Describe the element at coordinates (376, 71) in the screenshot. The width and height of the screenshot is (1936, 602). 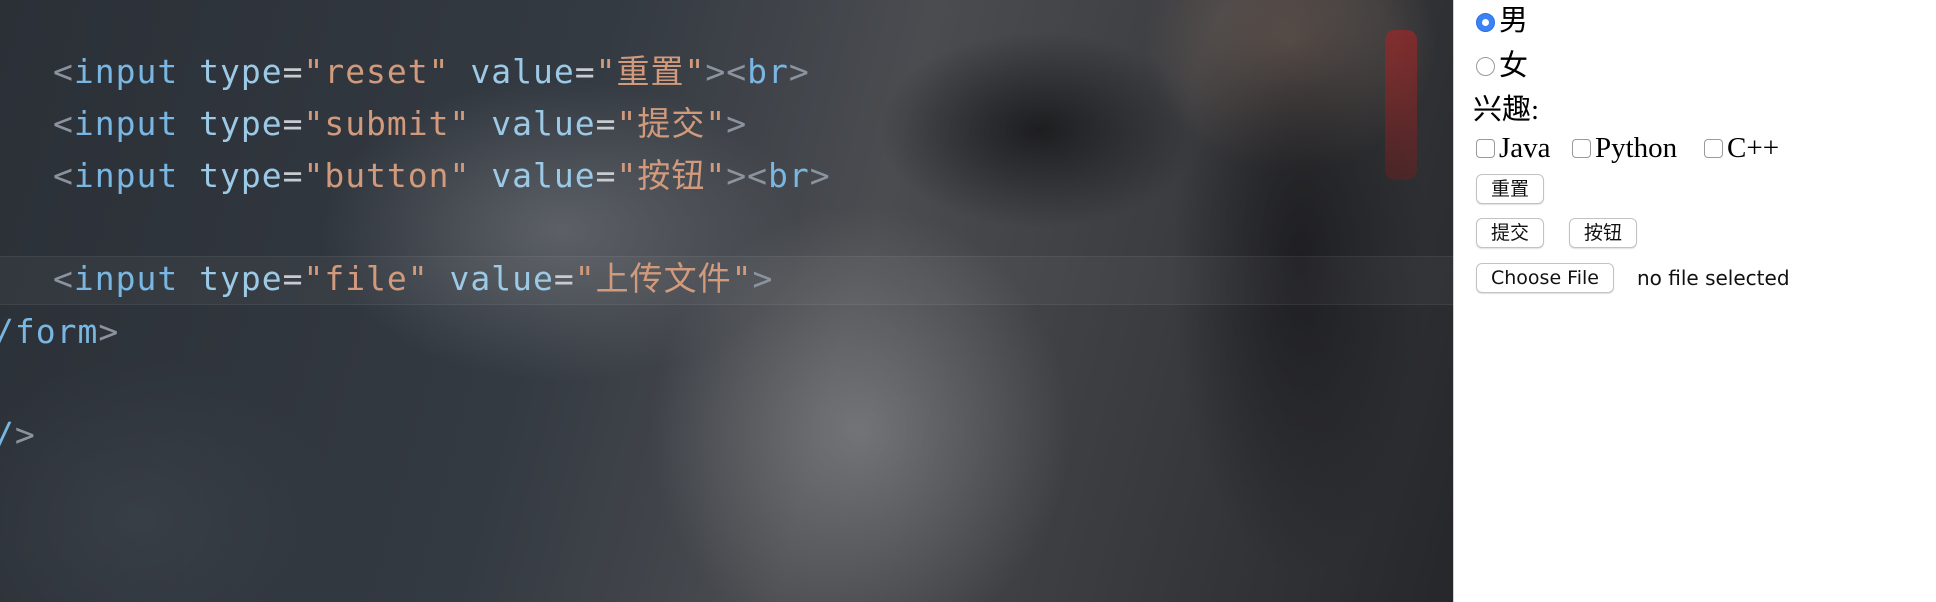
I see `code-token: "reset"` at that location.